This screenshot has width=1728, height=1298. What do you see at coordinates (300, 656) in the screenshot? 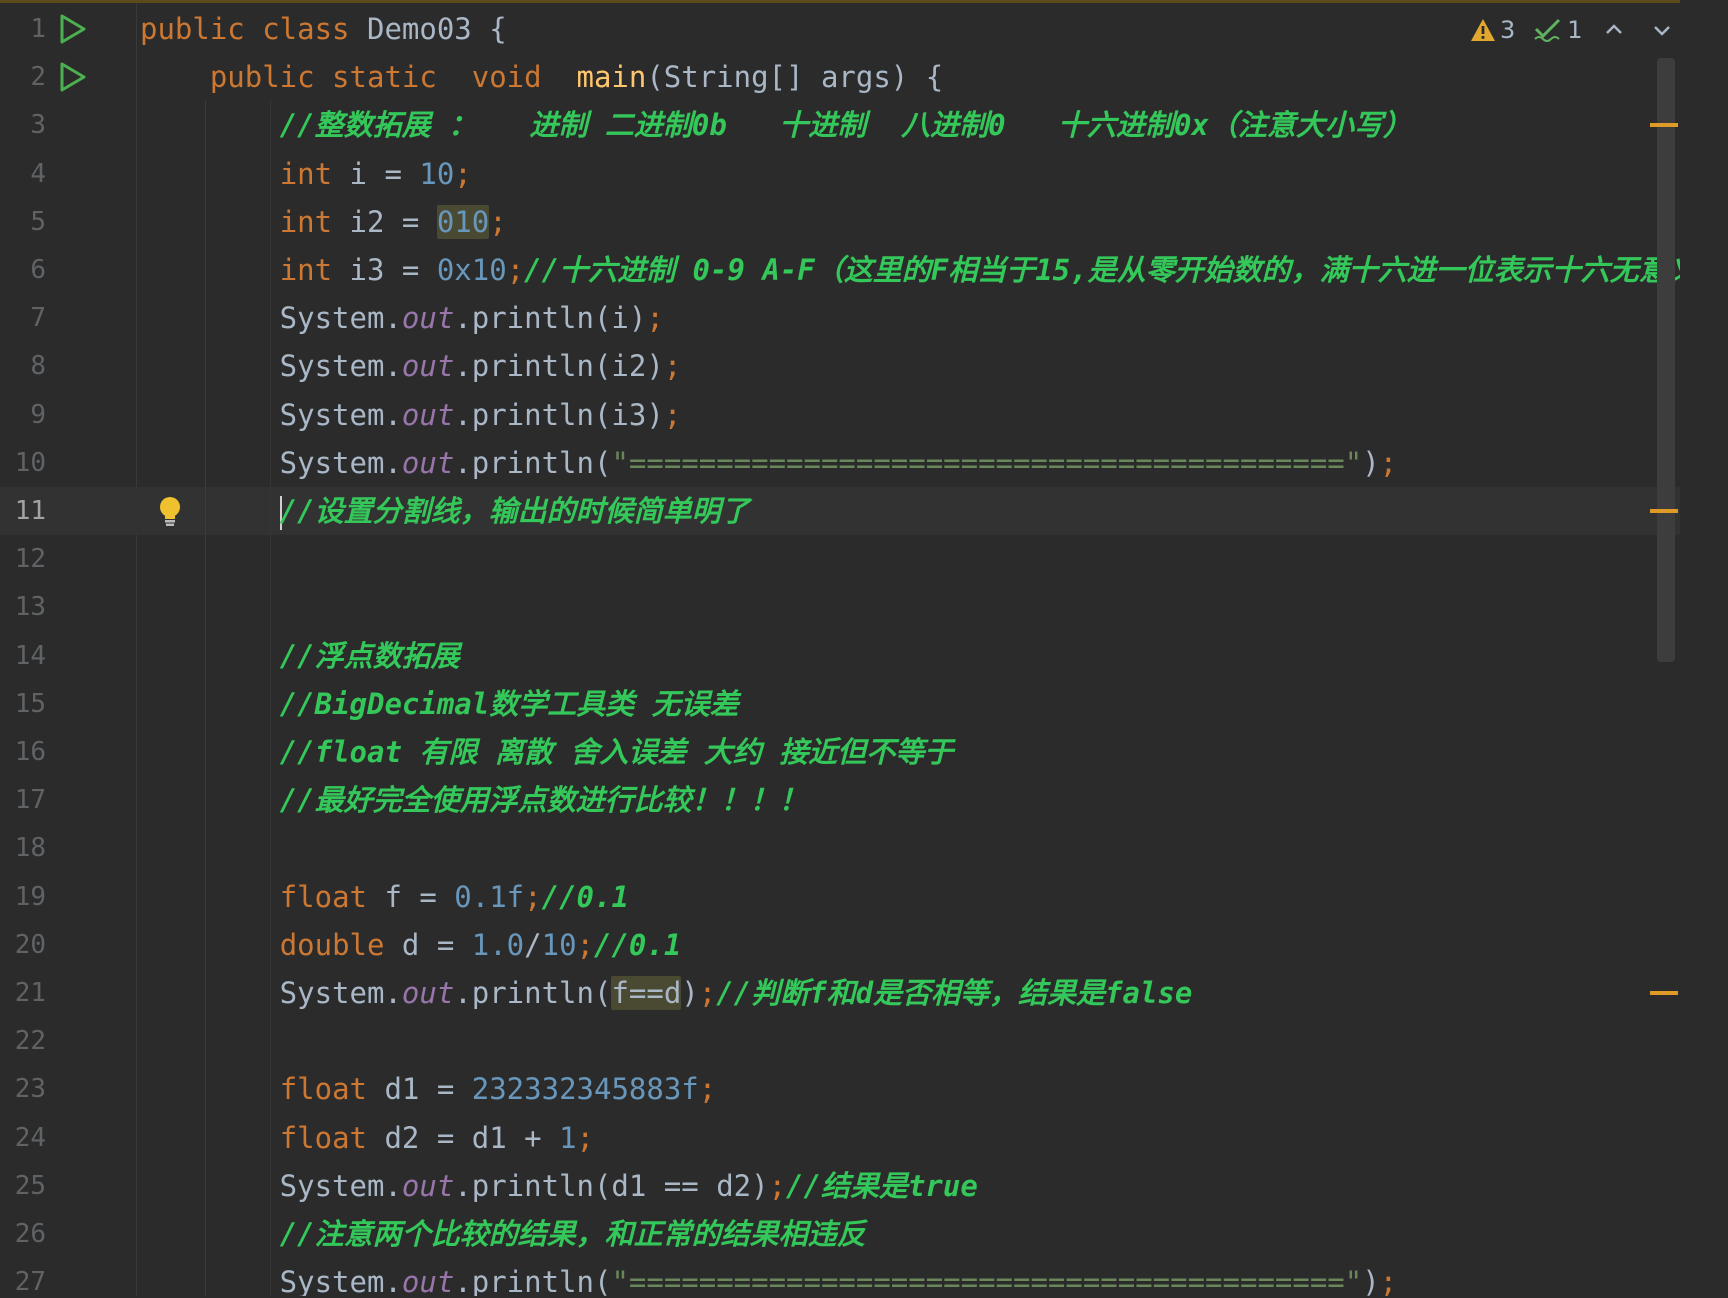
I see `code-text: //浮点数拓展` at bounding box center [300, 656].